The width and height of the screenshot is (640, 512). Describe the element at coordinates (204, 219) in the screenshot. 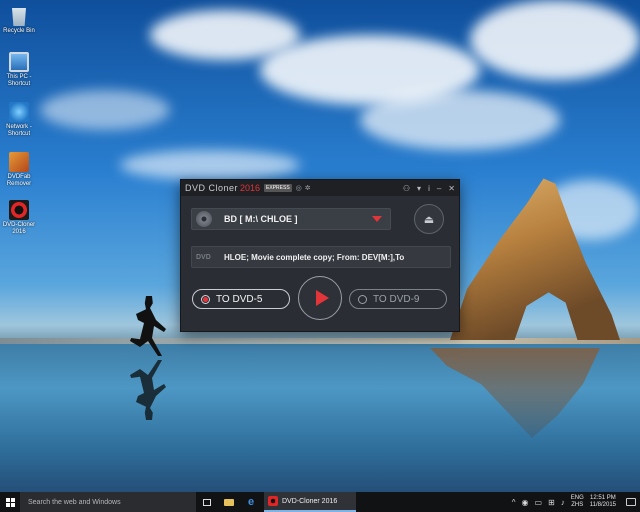

I see `disc-input-icon` at that location.